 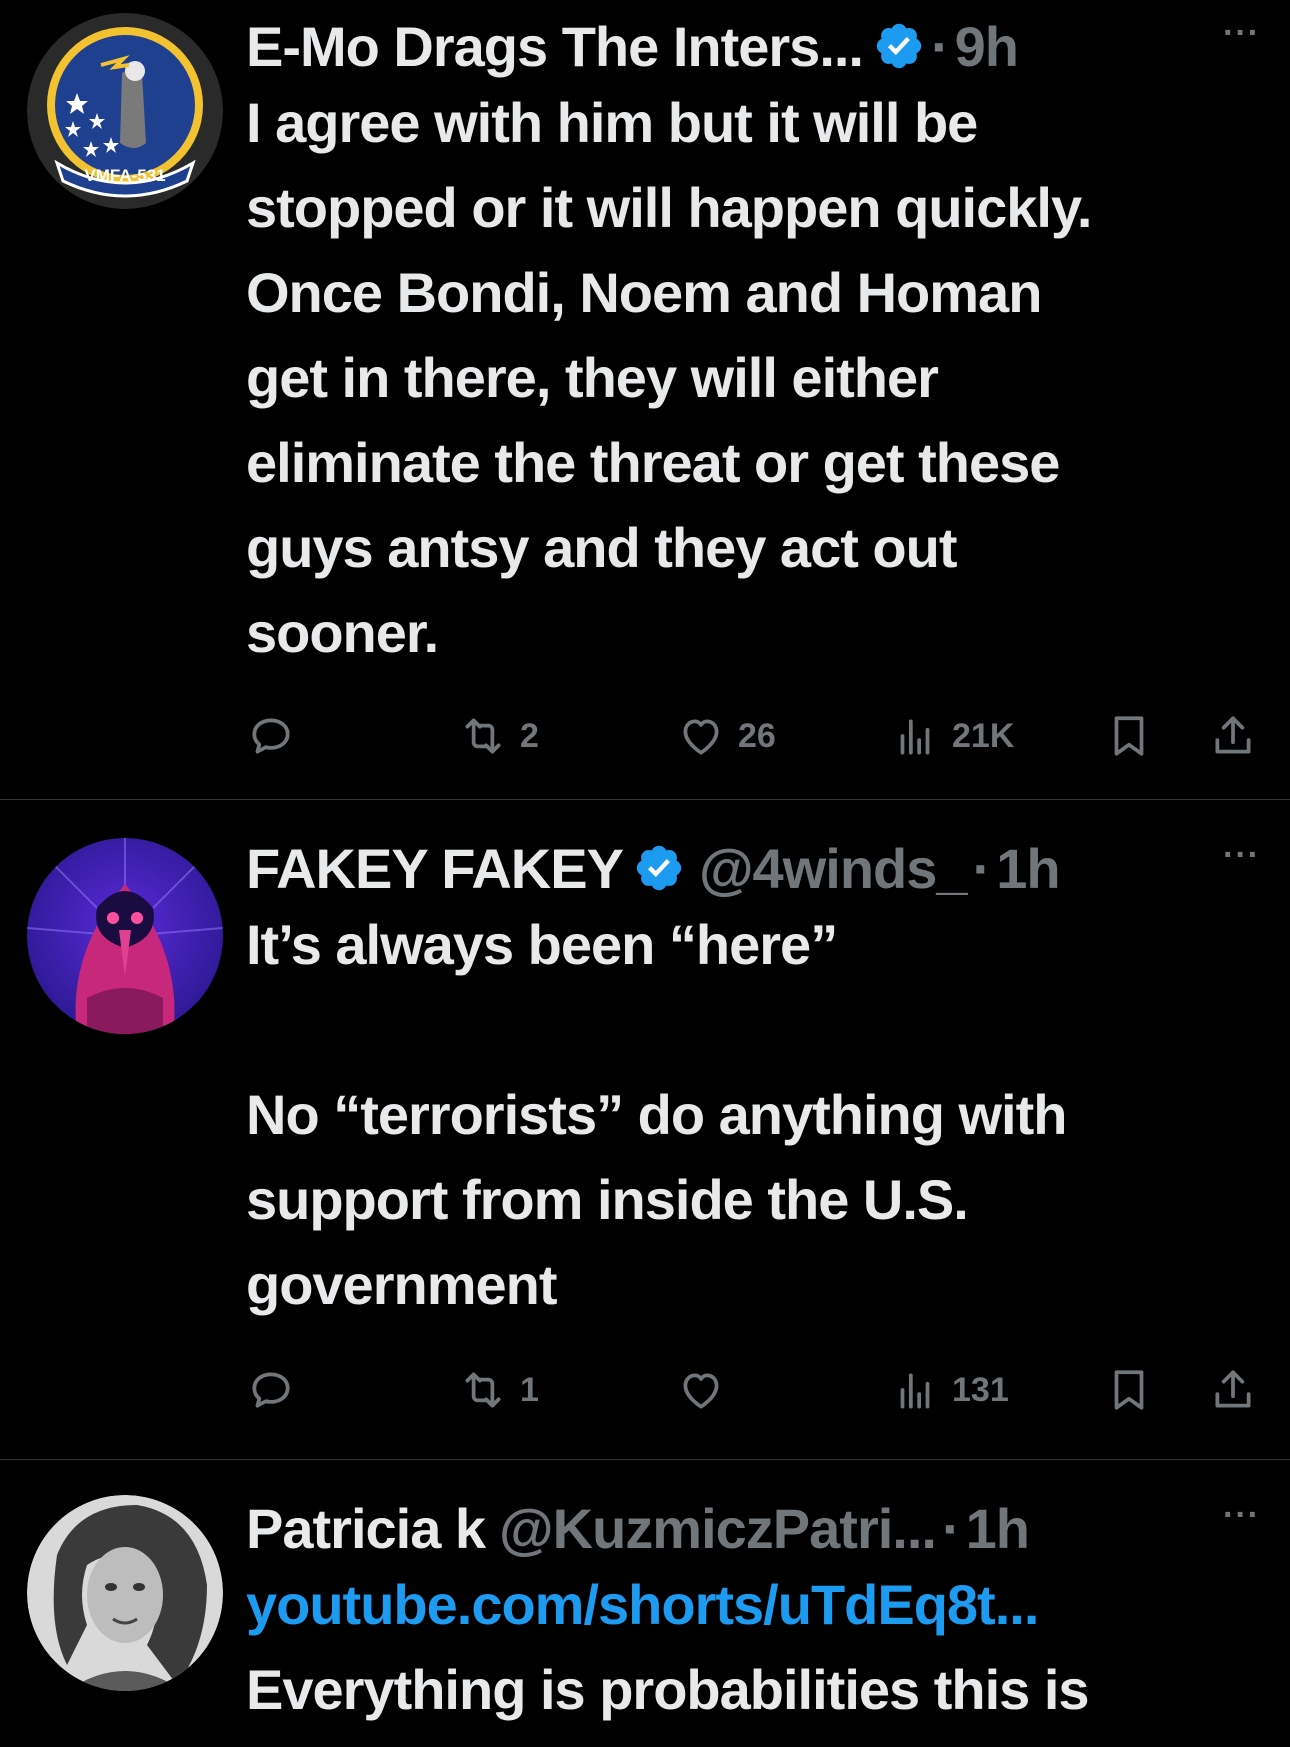 What do you see at coordinates (435, 868) in the screenshot?
I see `display-name: FAKEY FAKEY` at bounding box center [435, 868].